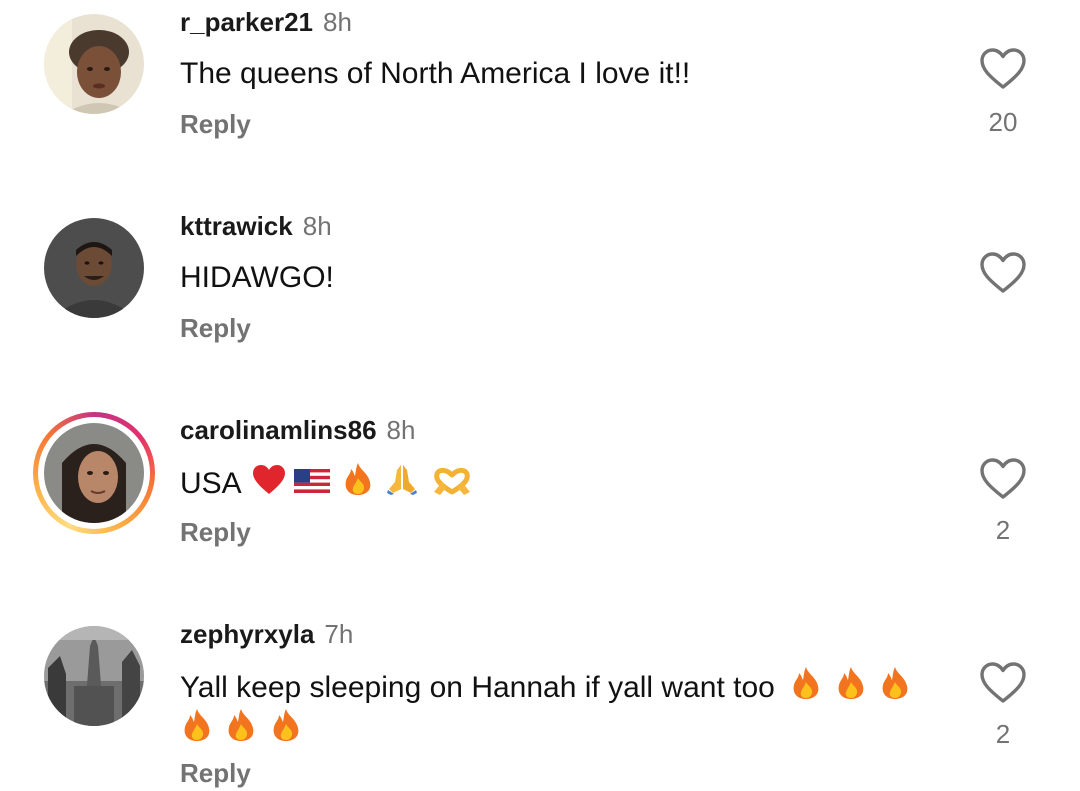 The width and height of the screenshot is (1080, 791). Describe the element at coordinates (278, 430) in the screenshot. I see `username: carolinamlins86` at that location.